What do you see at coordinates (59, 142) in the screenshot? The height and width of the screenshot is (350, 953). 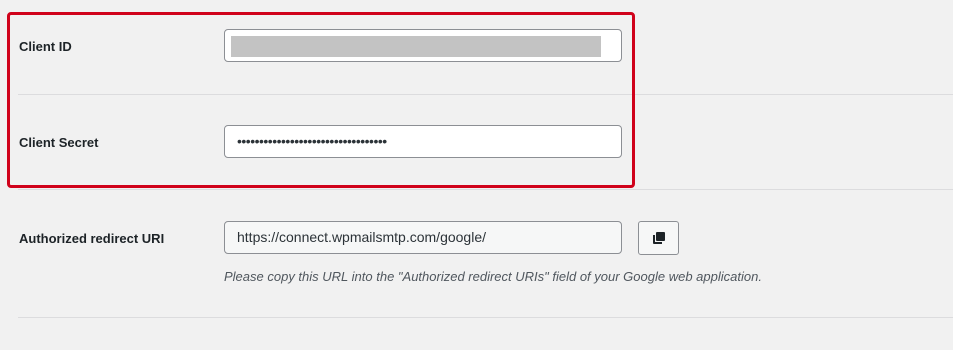 I see `client-secret-label: Client Secret` at bounding box center [59, 142].